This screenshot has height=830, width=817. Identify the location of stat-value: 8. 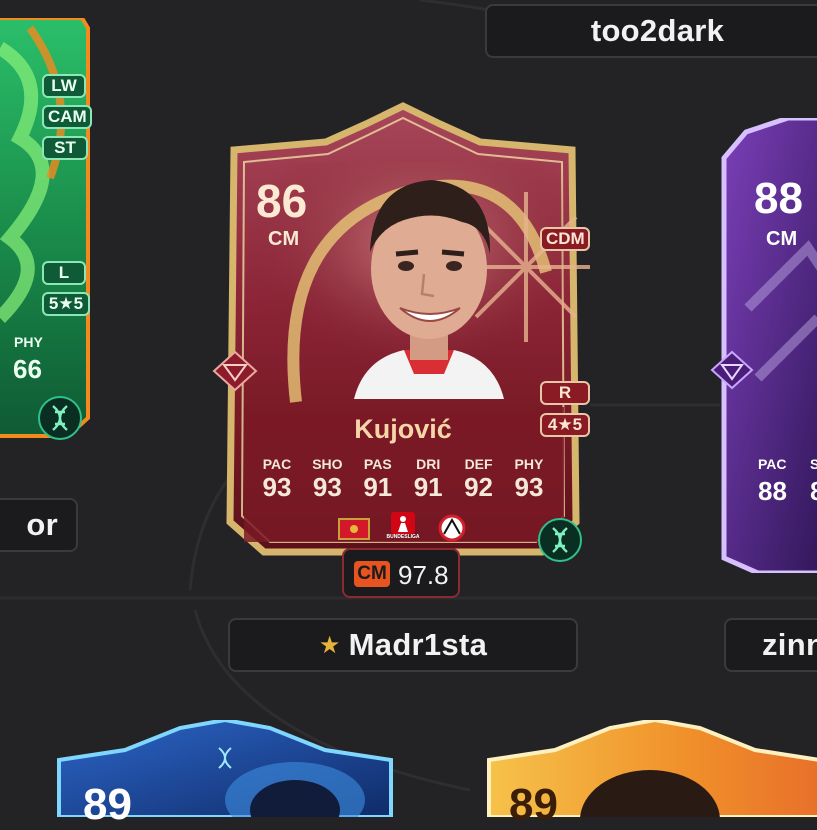
(813, 491).